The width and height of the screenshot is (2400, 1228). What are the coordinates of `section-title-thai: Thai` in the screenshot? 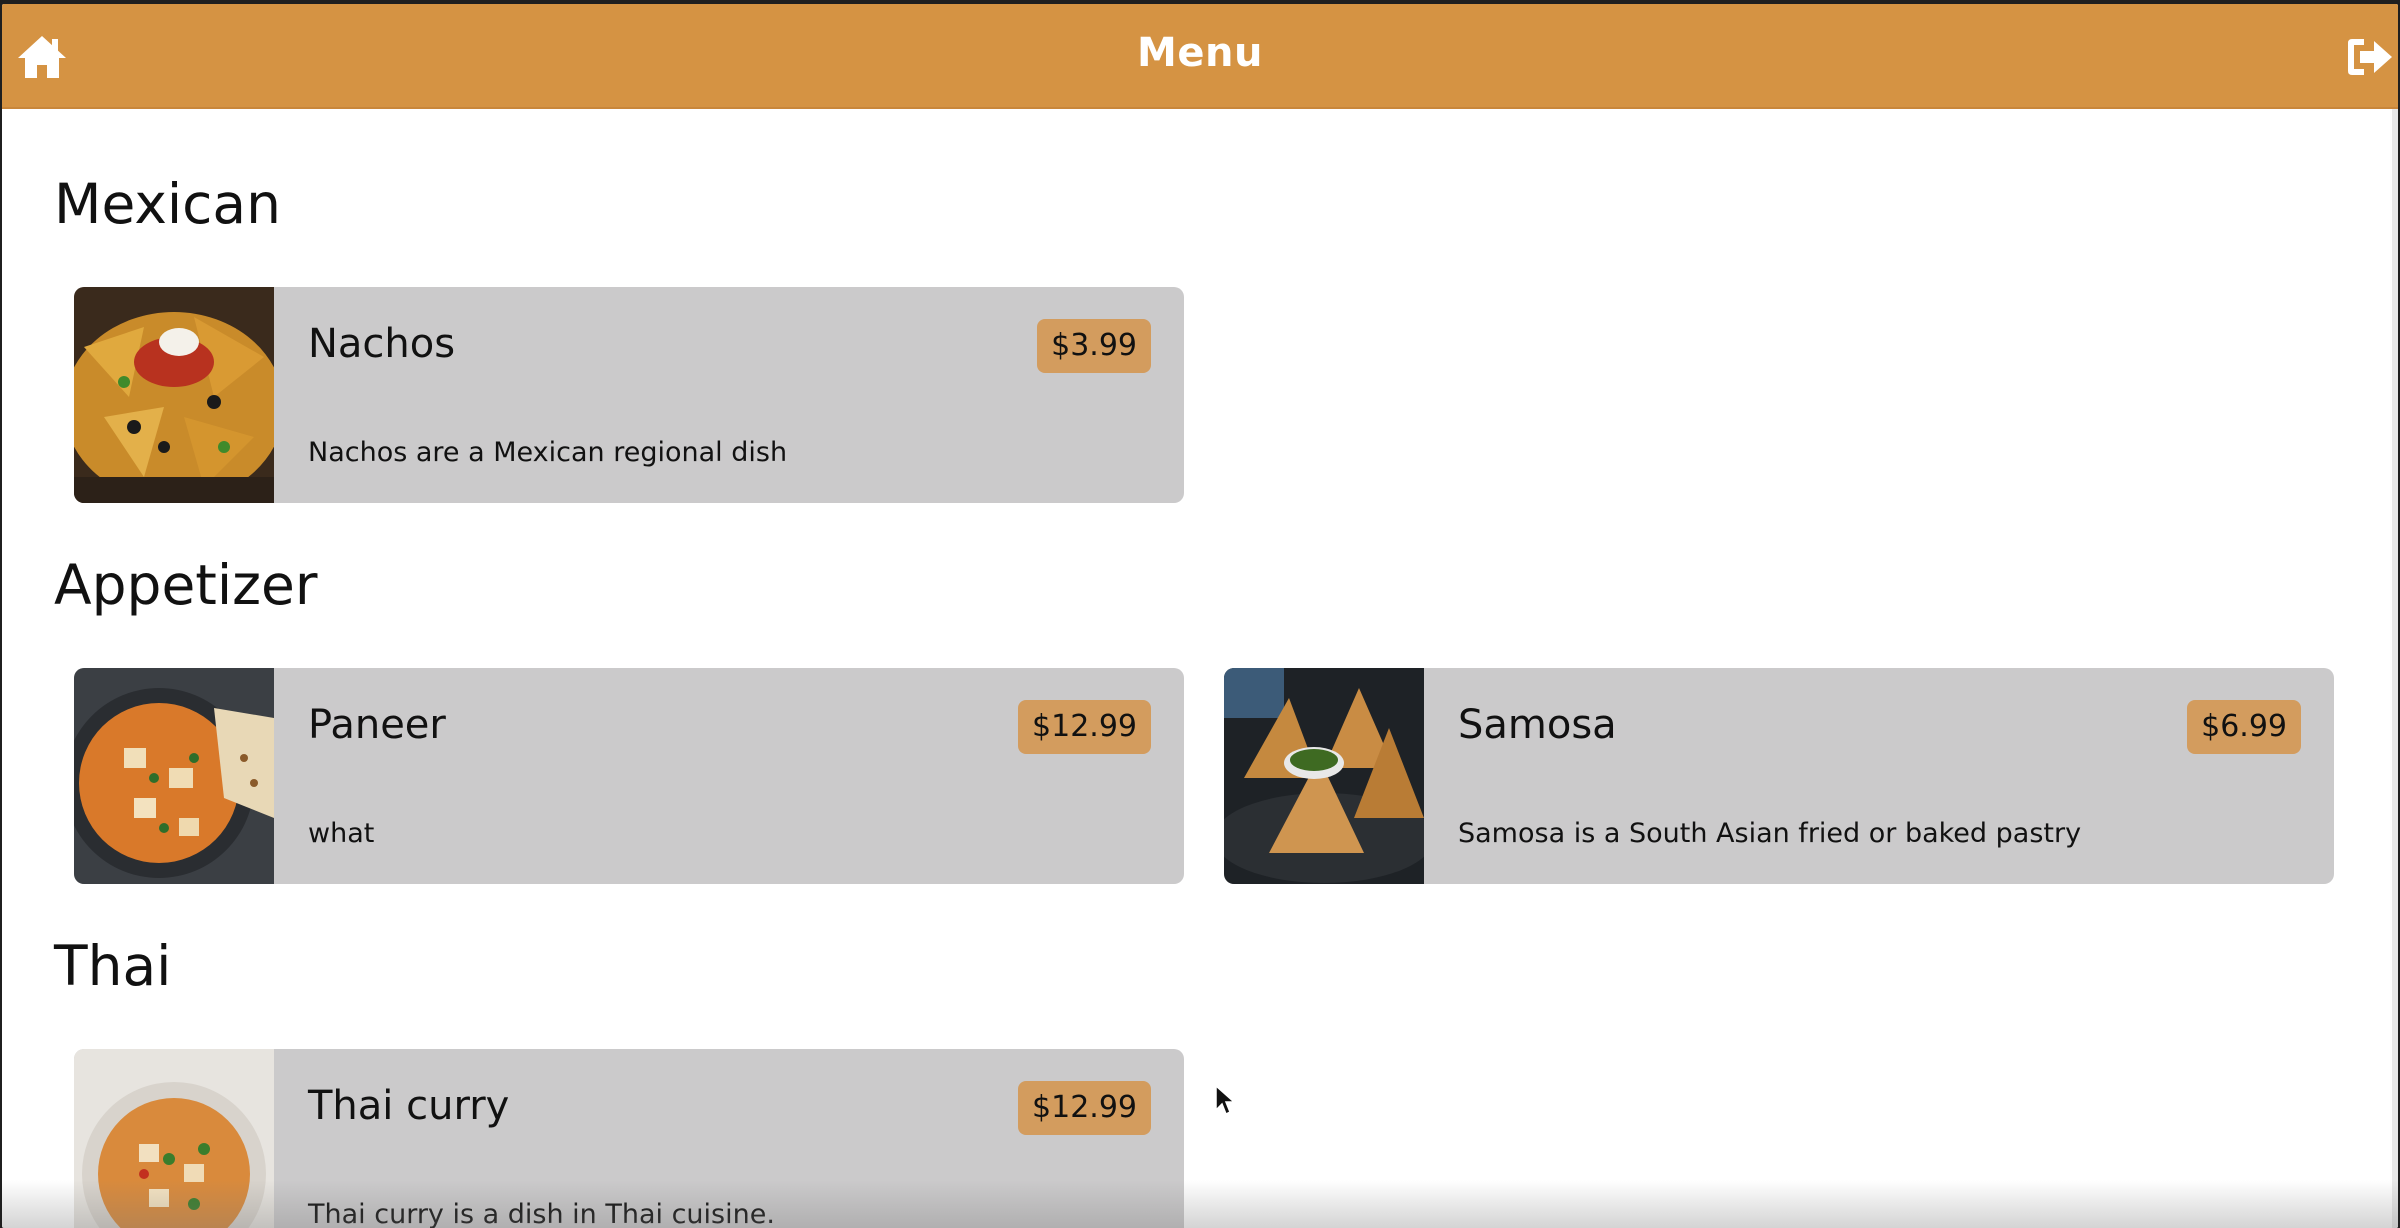 It's located at (113, 966).